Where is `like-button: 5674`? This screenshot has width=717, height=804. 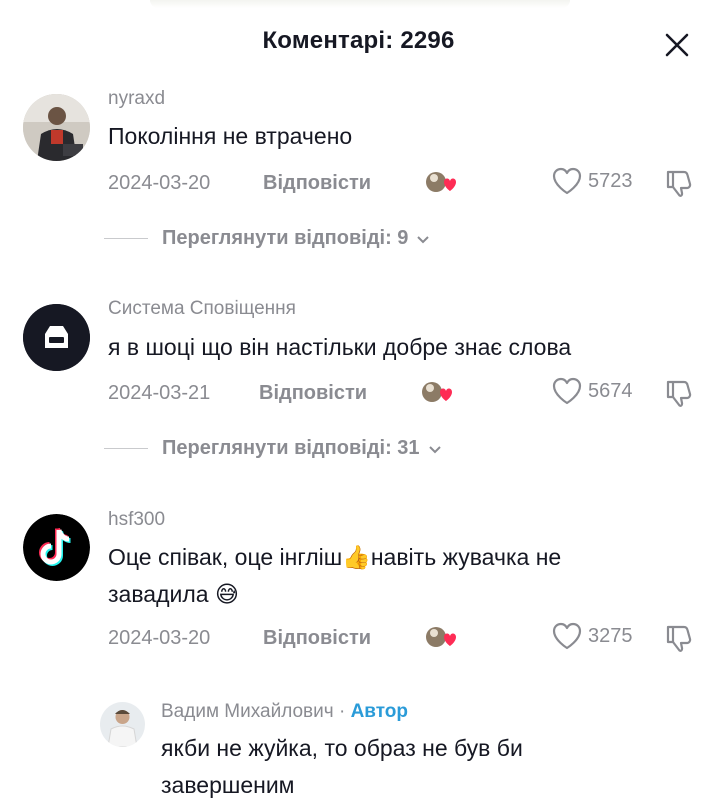 like-button: 5674 is located at coordinates (592, 391).